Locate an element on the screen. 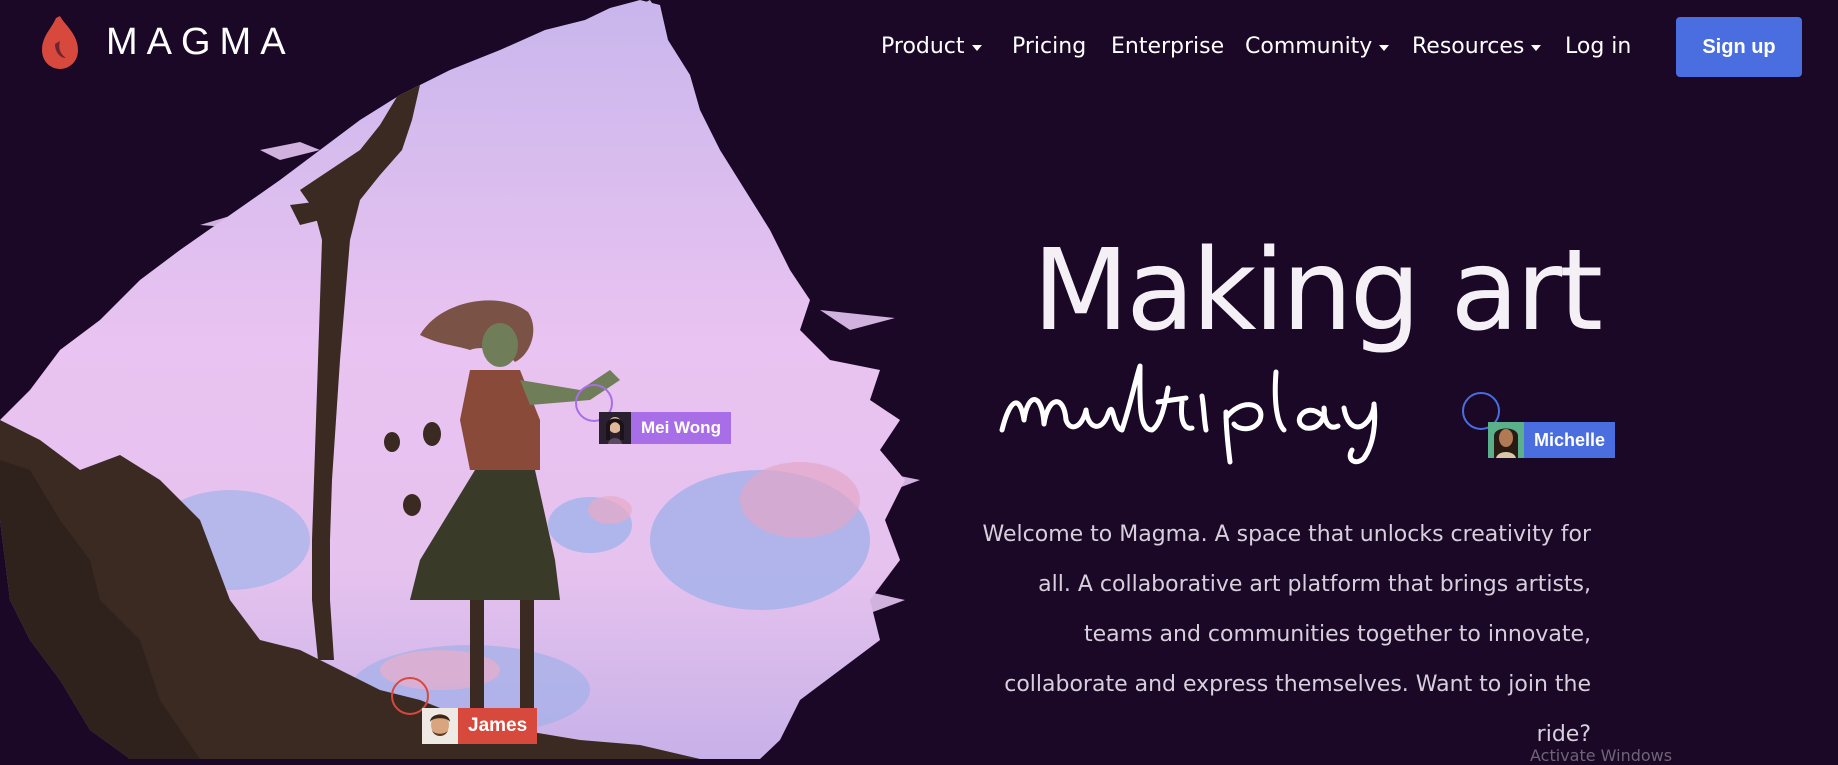 This screenshot has width=1838, height=765. michelle-name: Michelle is located at coordinates (1570, 440).